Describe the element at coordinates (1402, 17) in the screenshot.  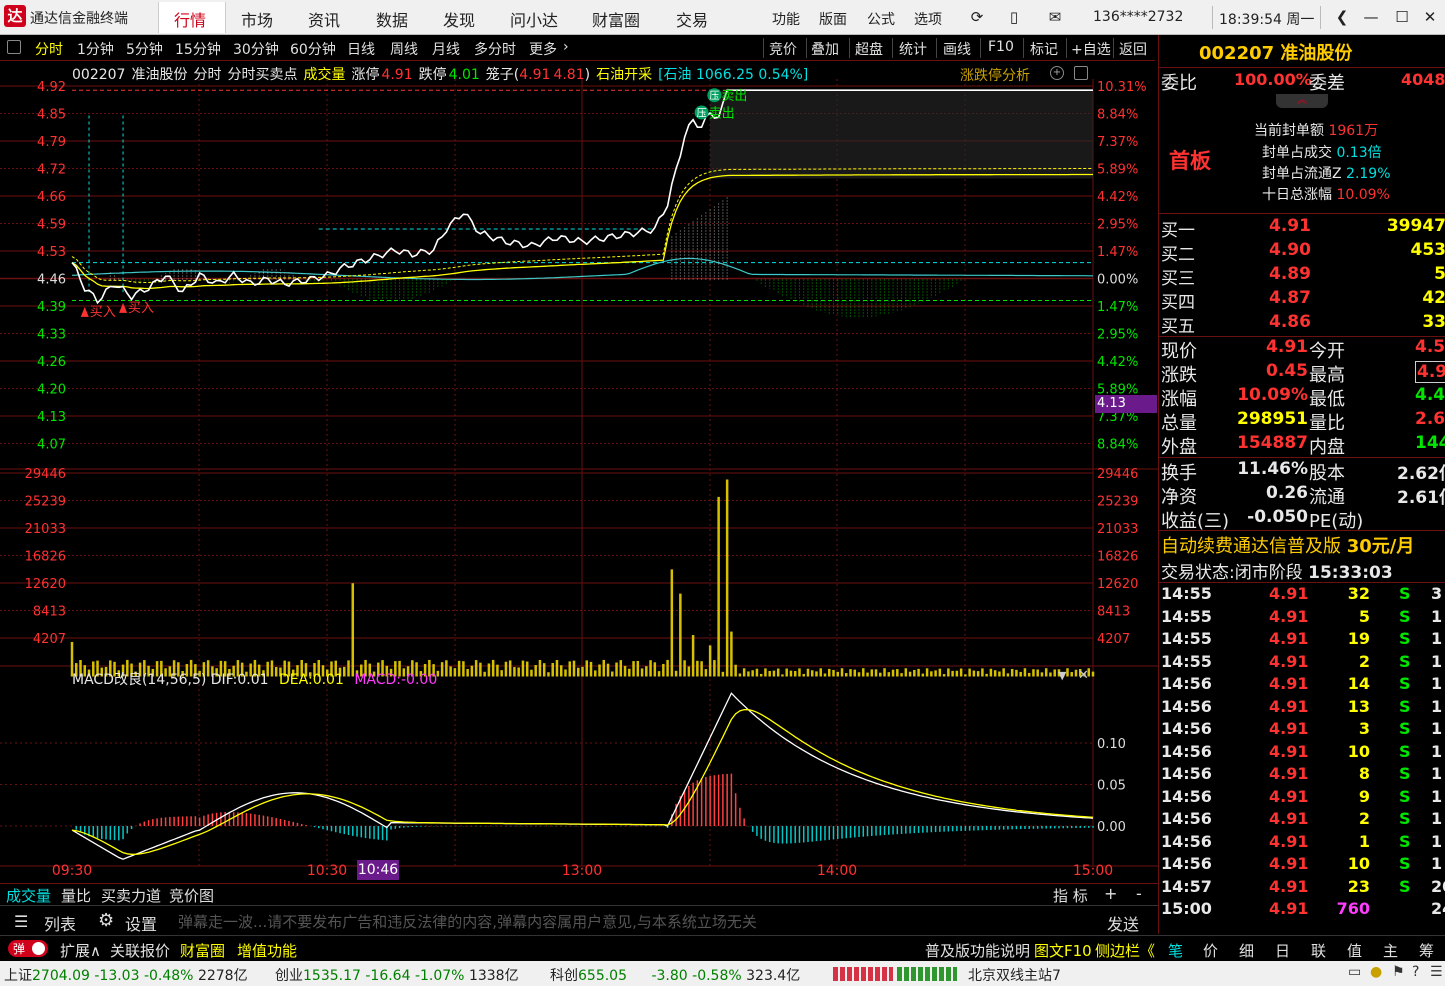
I see `maximize-icon: ☐` at that location.